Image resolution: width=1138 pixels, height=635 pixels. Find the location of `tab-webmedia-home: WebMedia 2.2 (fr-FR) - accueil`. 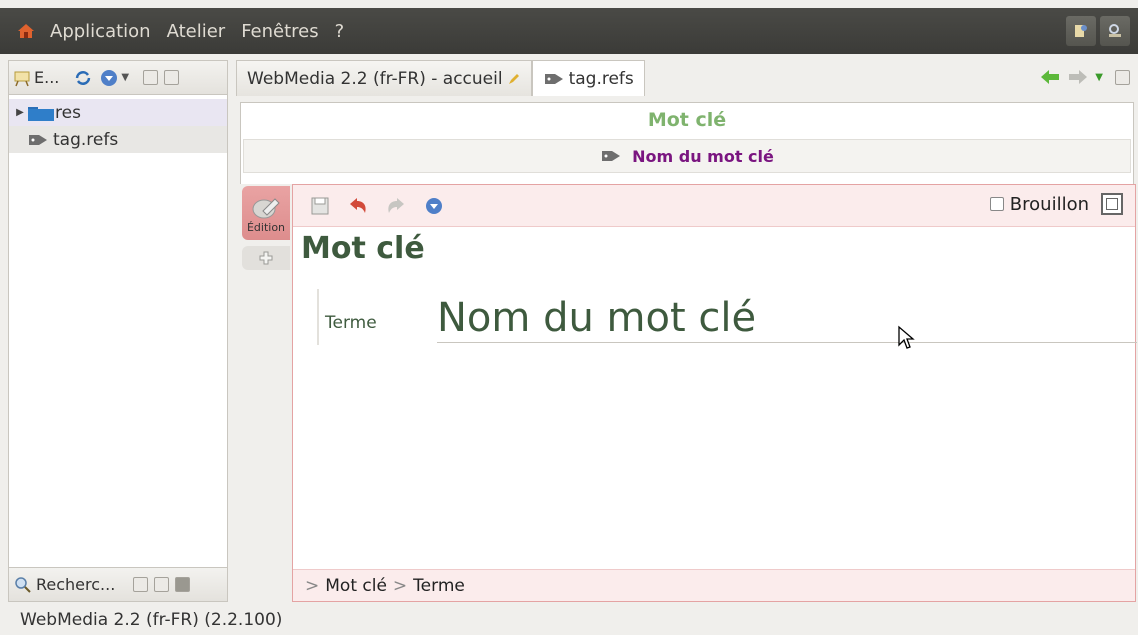

tab-webmedia-home: WebMedia 2.2 (fr-FR) - accueil is located at coordinates (384, 78).